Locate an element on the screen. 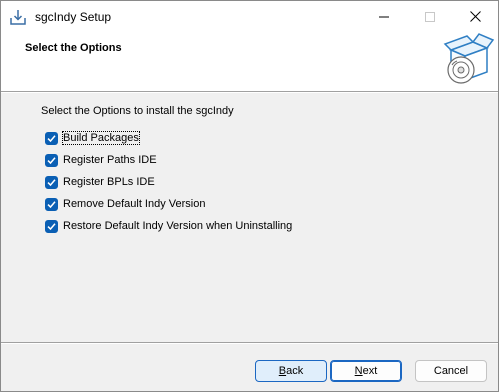 The image size is (499, 392). back-button: Back is located at coordinates (291, 371).